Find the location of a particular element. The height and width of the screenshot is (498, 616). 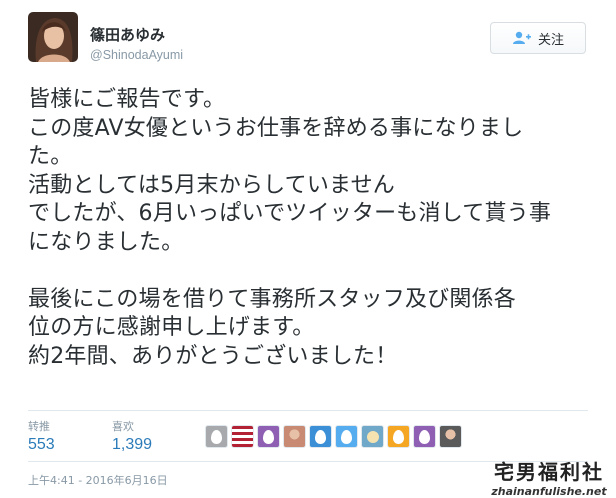

divider is located at coordinates (308, 410).